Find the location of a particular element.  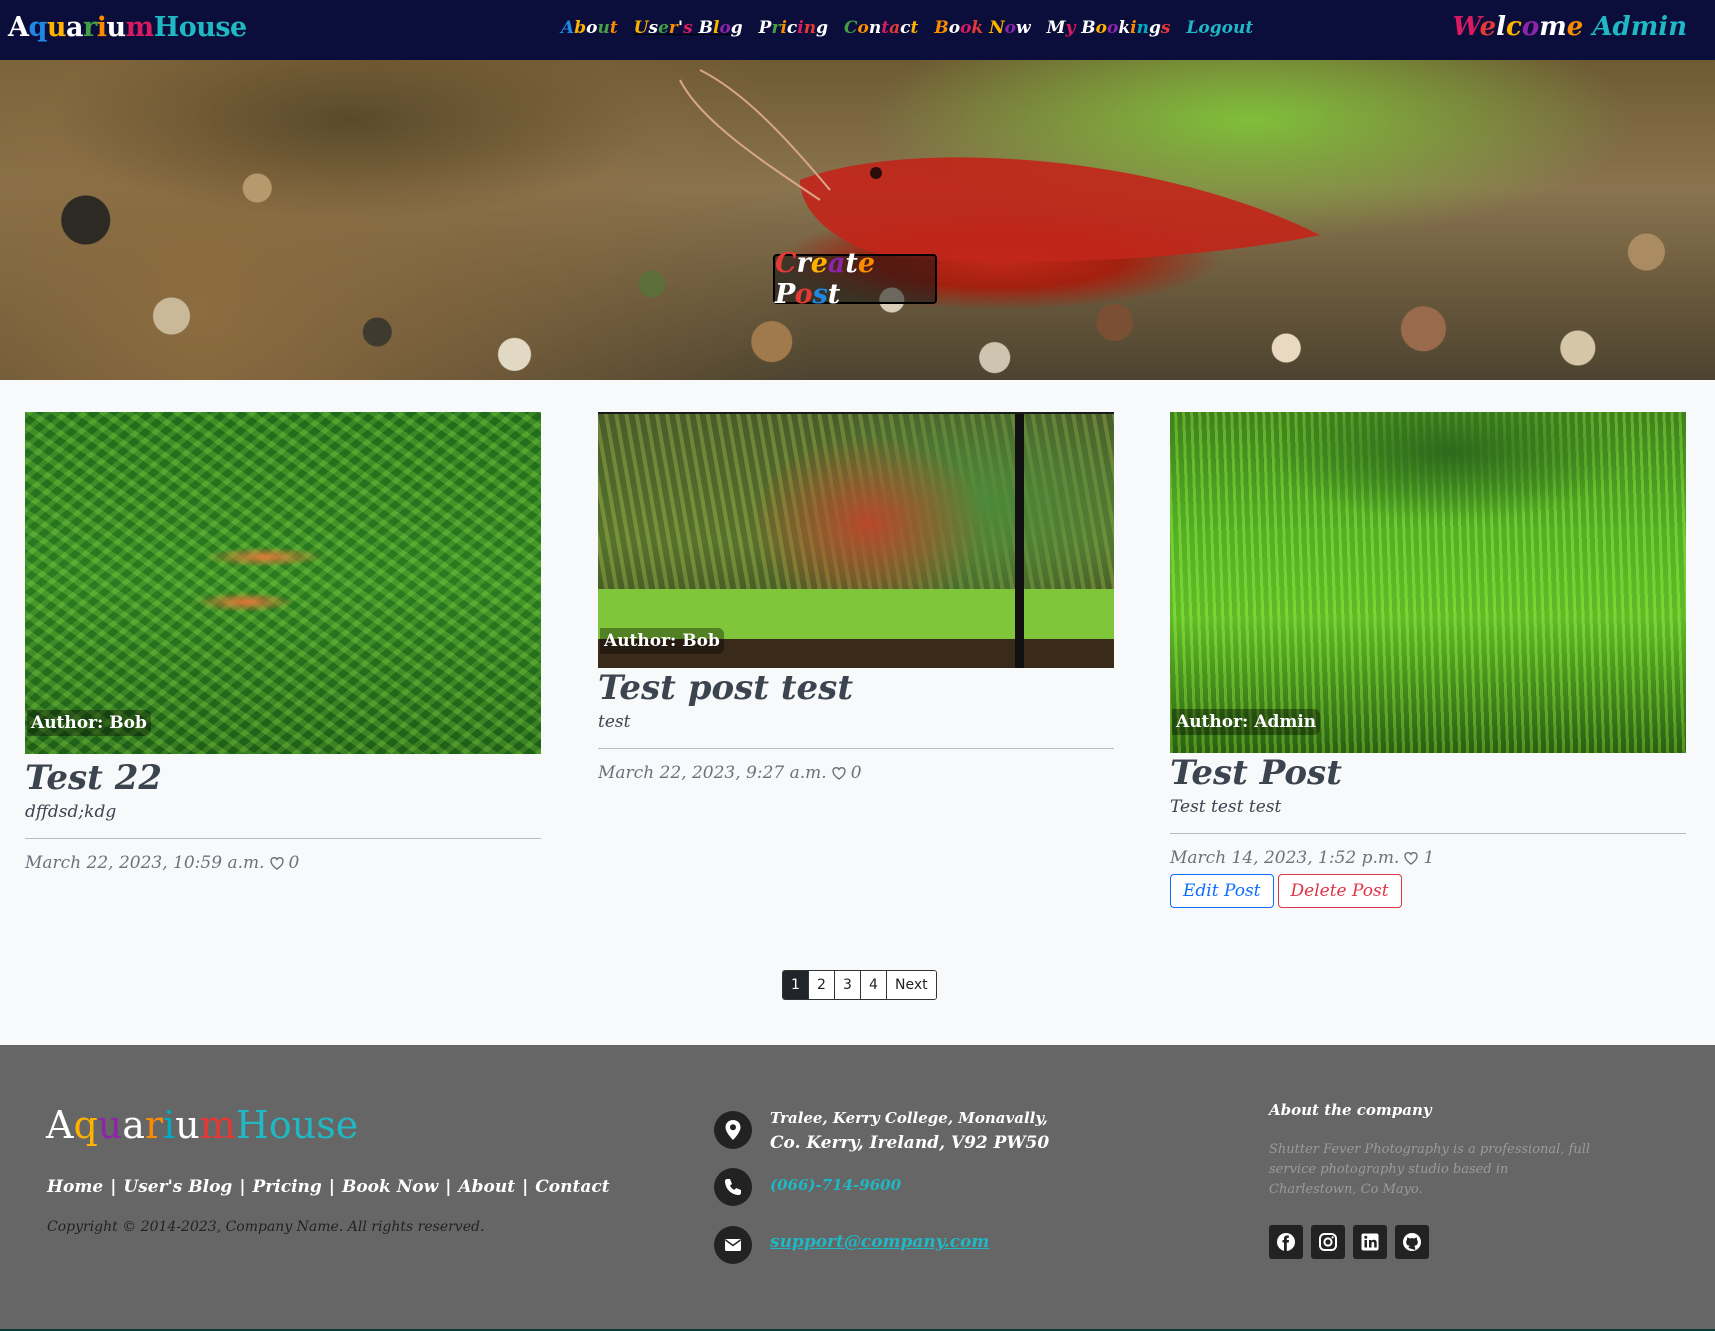

delete-post-button: Delete Post is located at coordinates (1339, 891).